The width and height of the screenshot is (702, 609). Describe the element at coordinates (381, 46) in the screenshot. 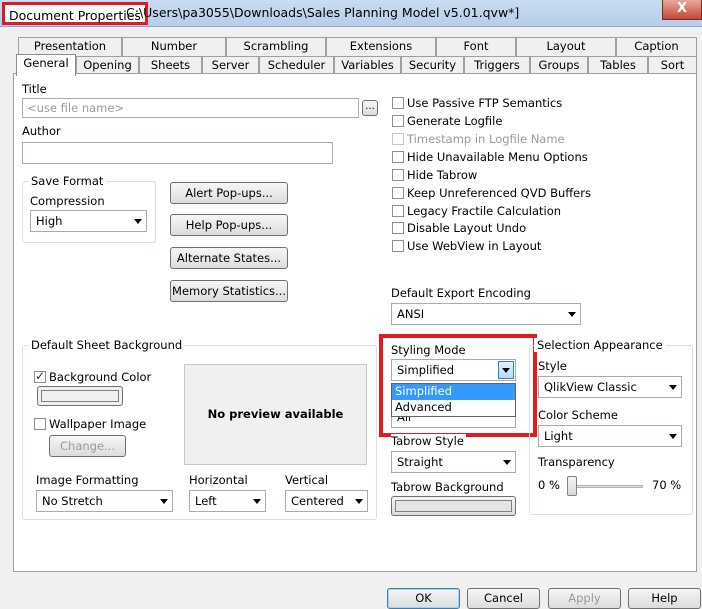

I see `tab-extensions: Extensions` at that location.